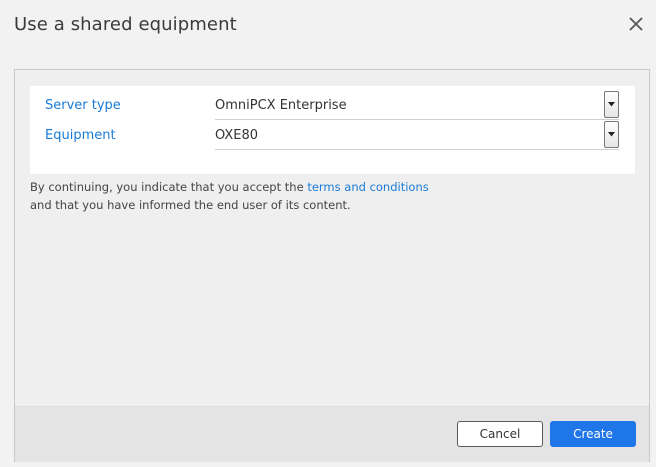 Image resolution: width=656 pixels, height=467 pixels. I want to click on terms-link: terms and conditions, so click(367, 187).